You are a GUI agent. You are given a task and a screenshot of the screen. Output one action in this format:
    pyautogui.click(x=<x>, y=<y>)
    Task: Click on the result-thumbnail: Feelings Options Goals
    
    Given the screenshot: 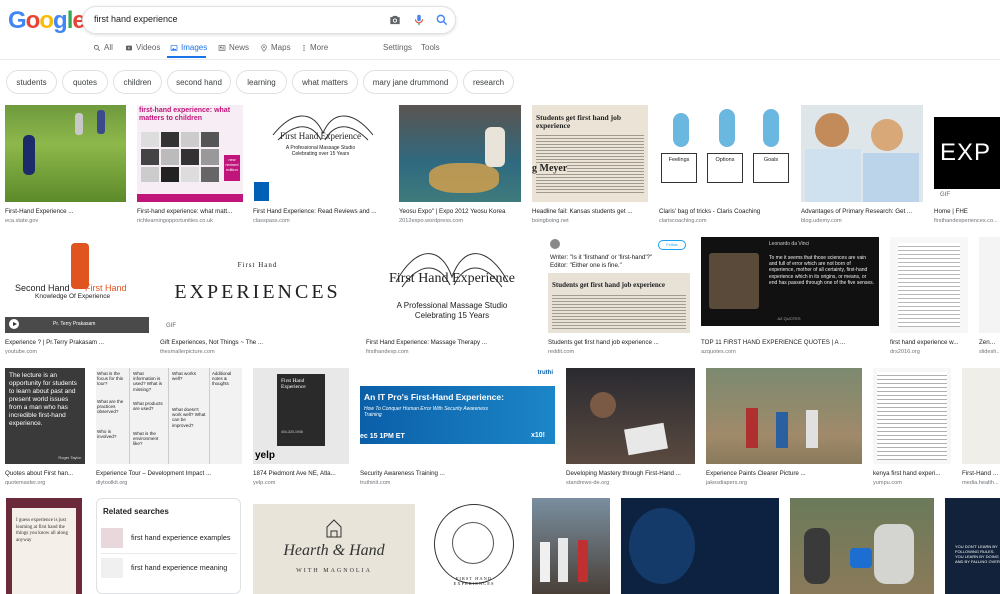 What is the action you would take?
    pyautogui.click(x=725, y=153)
    